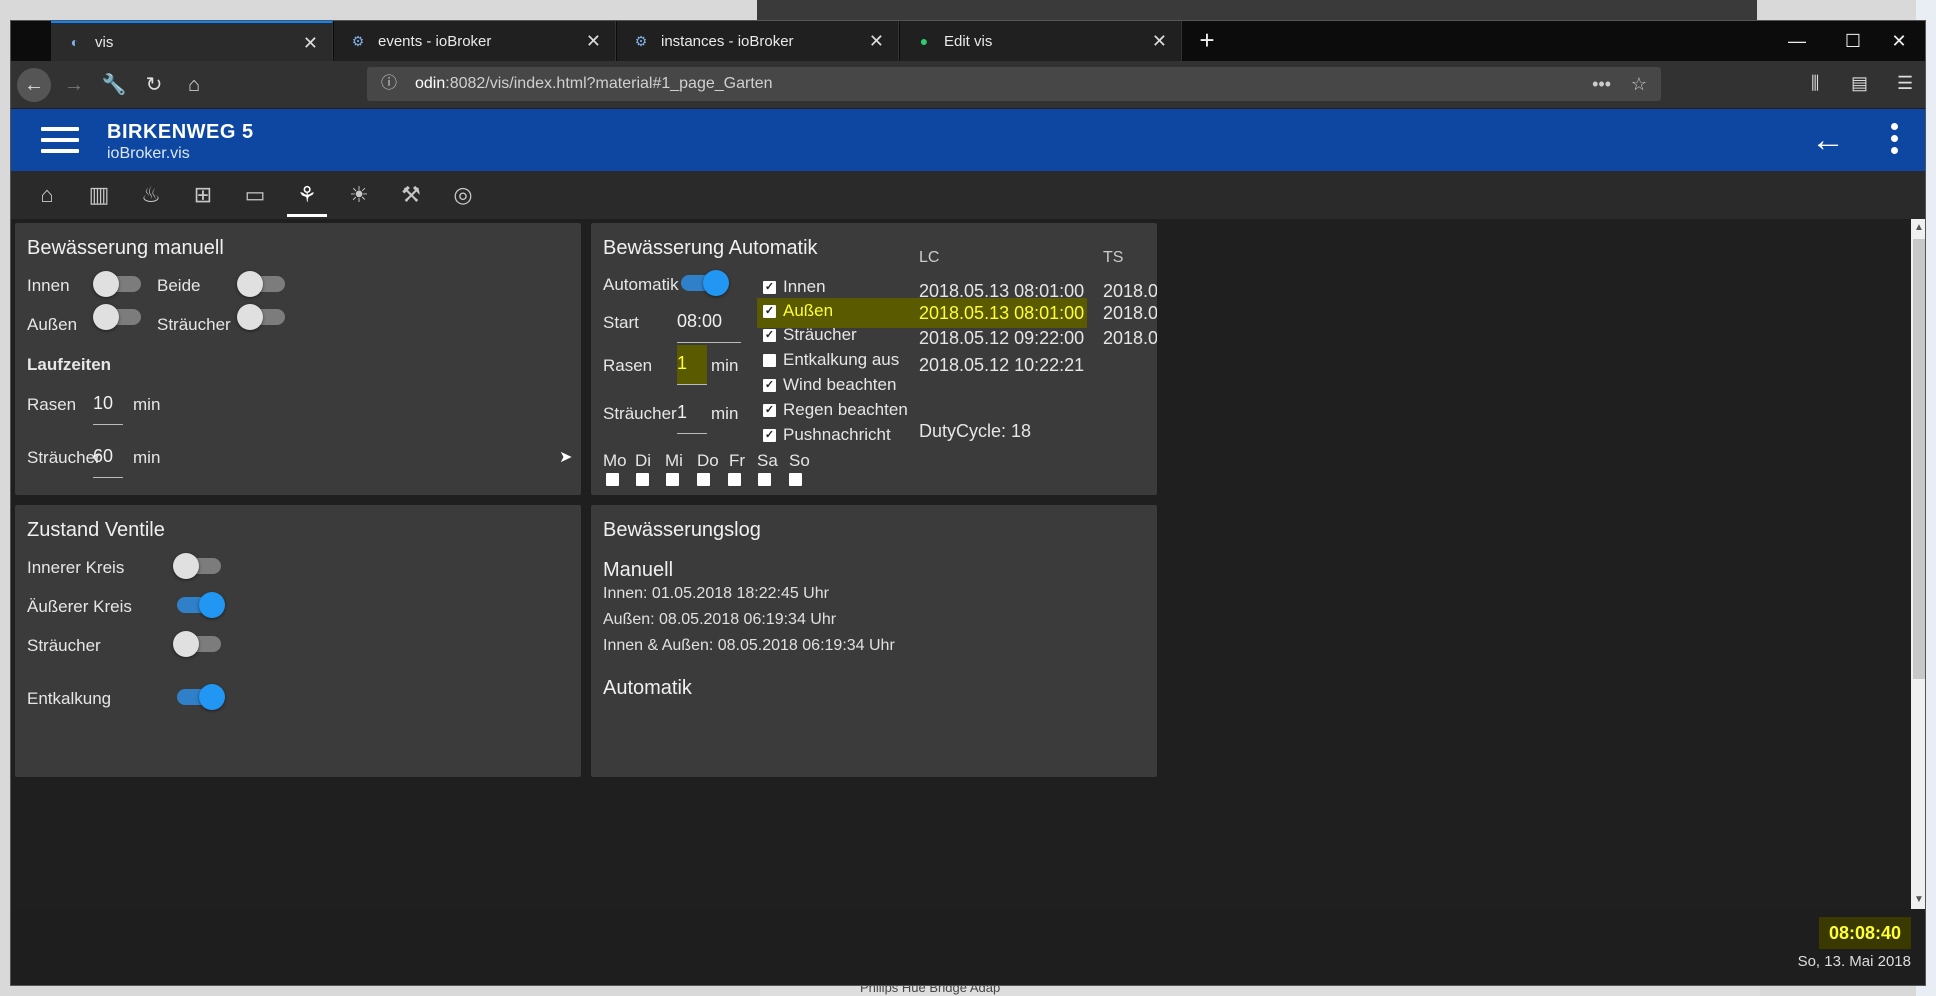 The width and height of the screenshot is (1936, 996). Describe the element at coordinates (1918, 900) in the screenshot. I see `scroll-down-icon: ▼` at that location.